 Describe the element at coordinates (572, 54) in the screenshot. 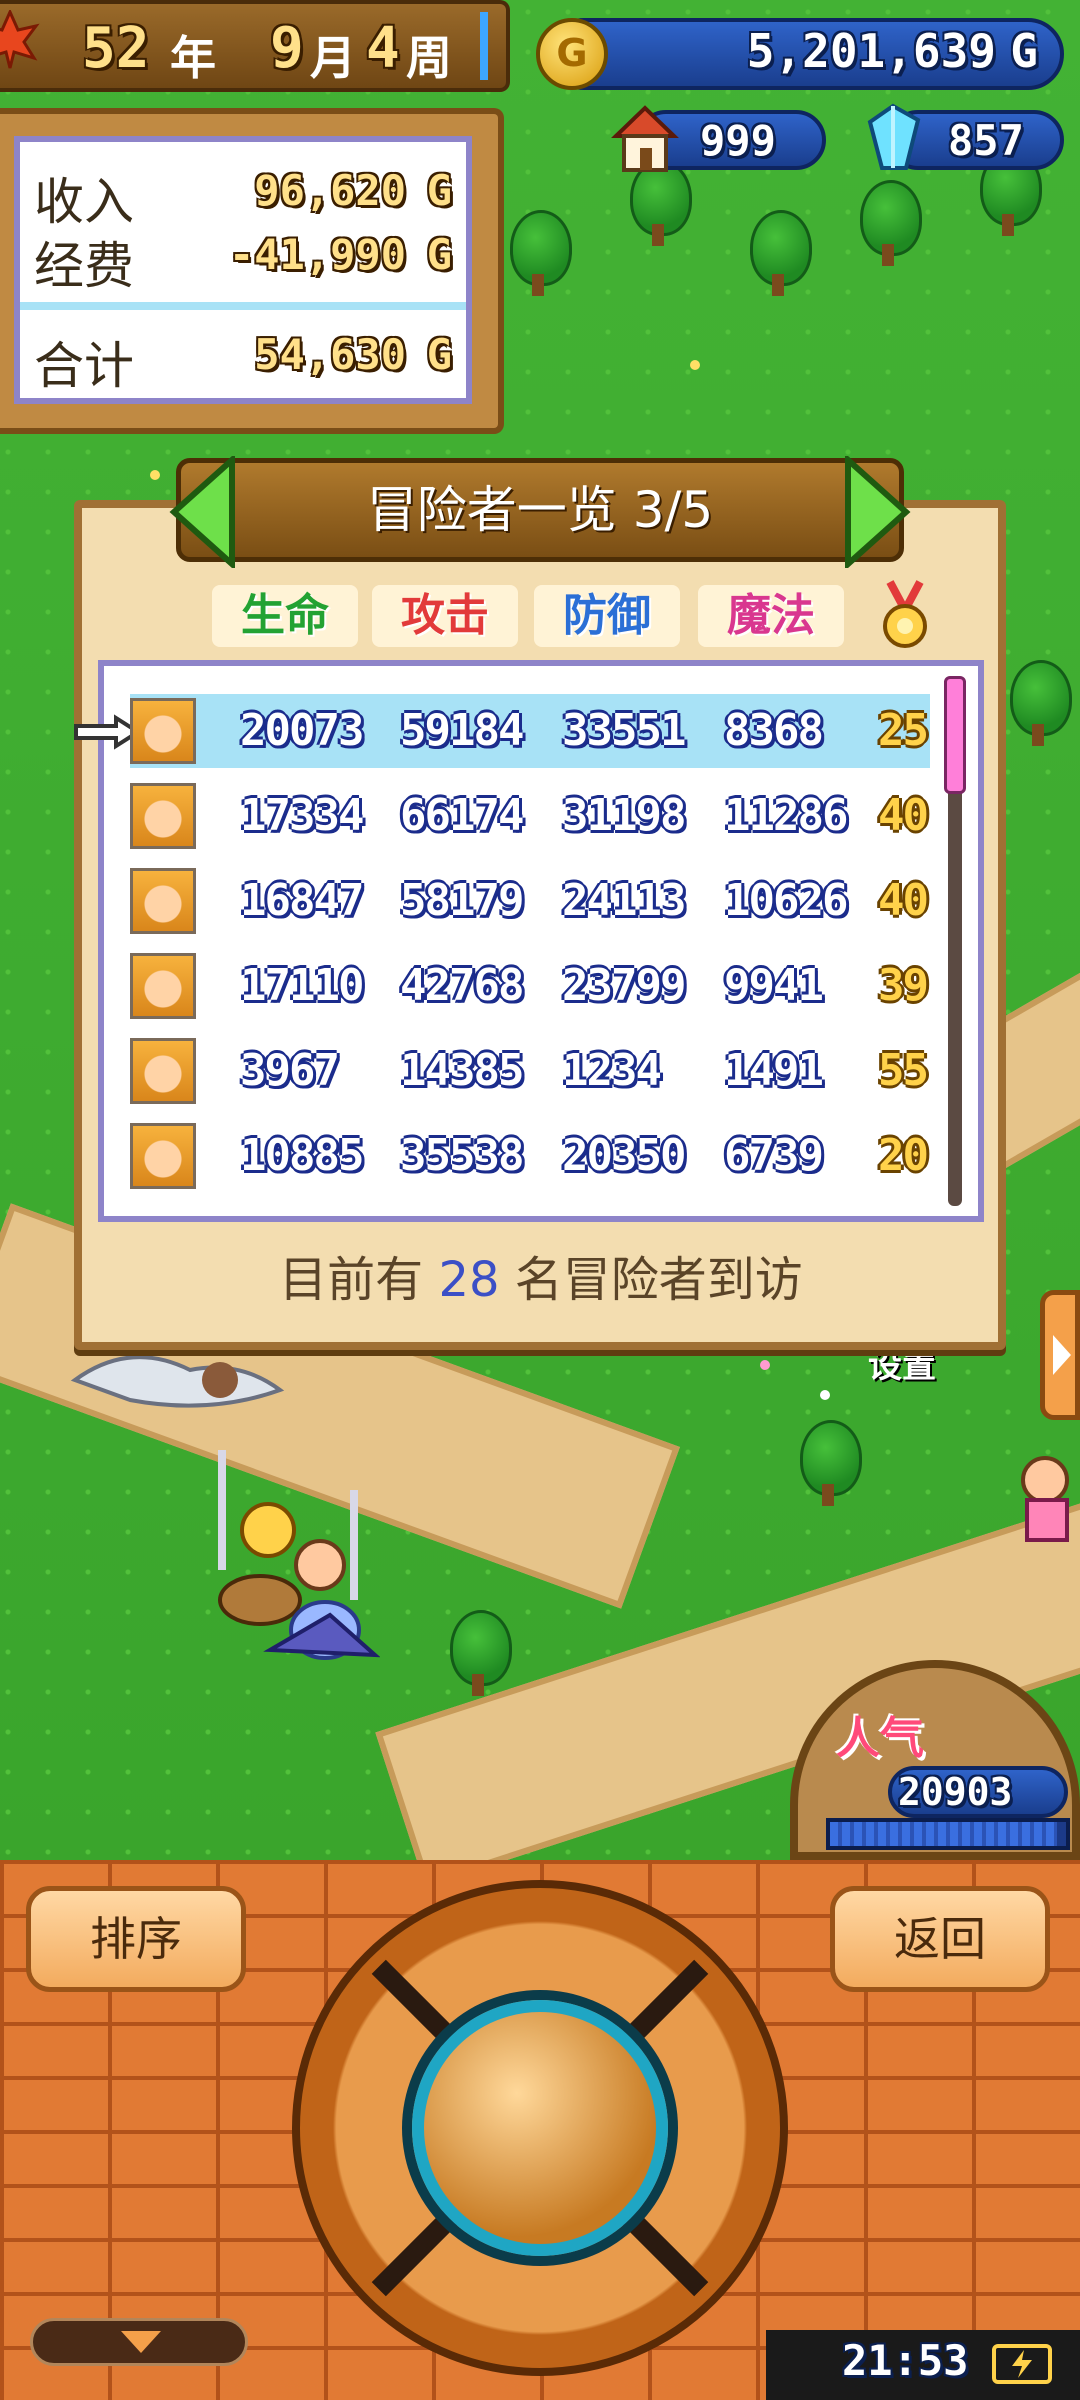

I see `gold-coin-icon: G` at that location.